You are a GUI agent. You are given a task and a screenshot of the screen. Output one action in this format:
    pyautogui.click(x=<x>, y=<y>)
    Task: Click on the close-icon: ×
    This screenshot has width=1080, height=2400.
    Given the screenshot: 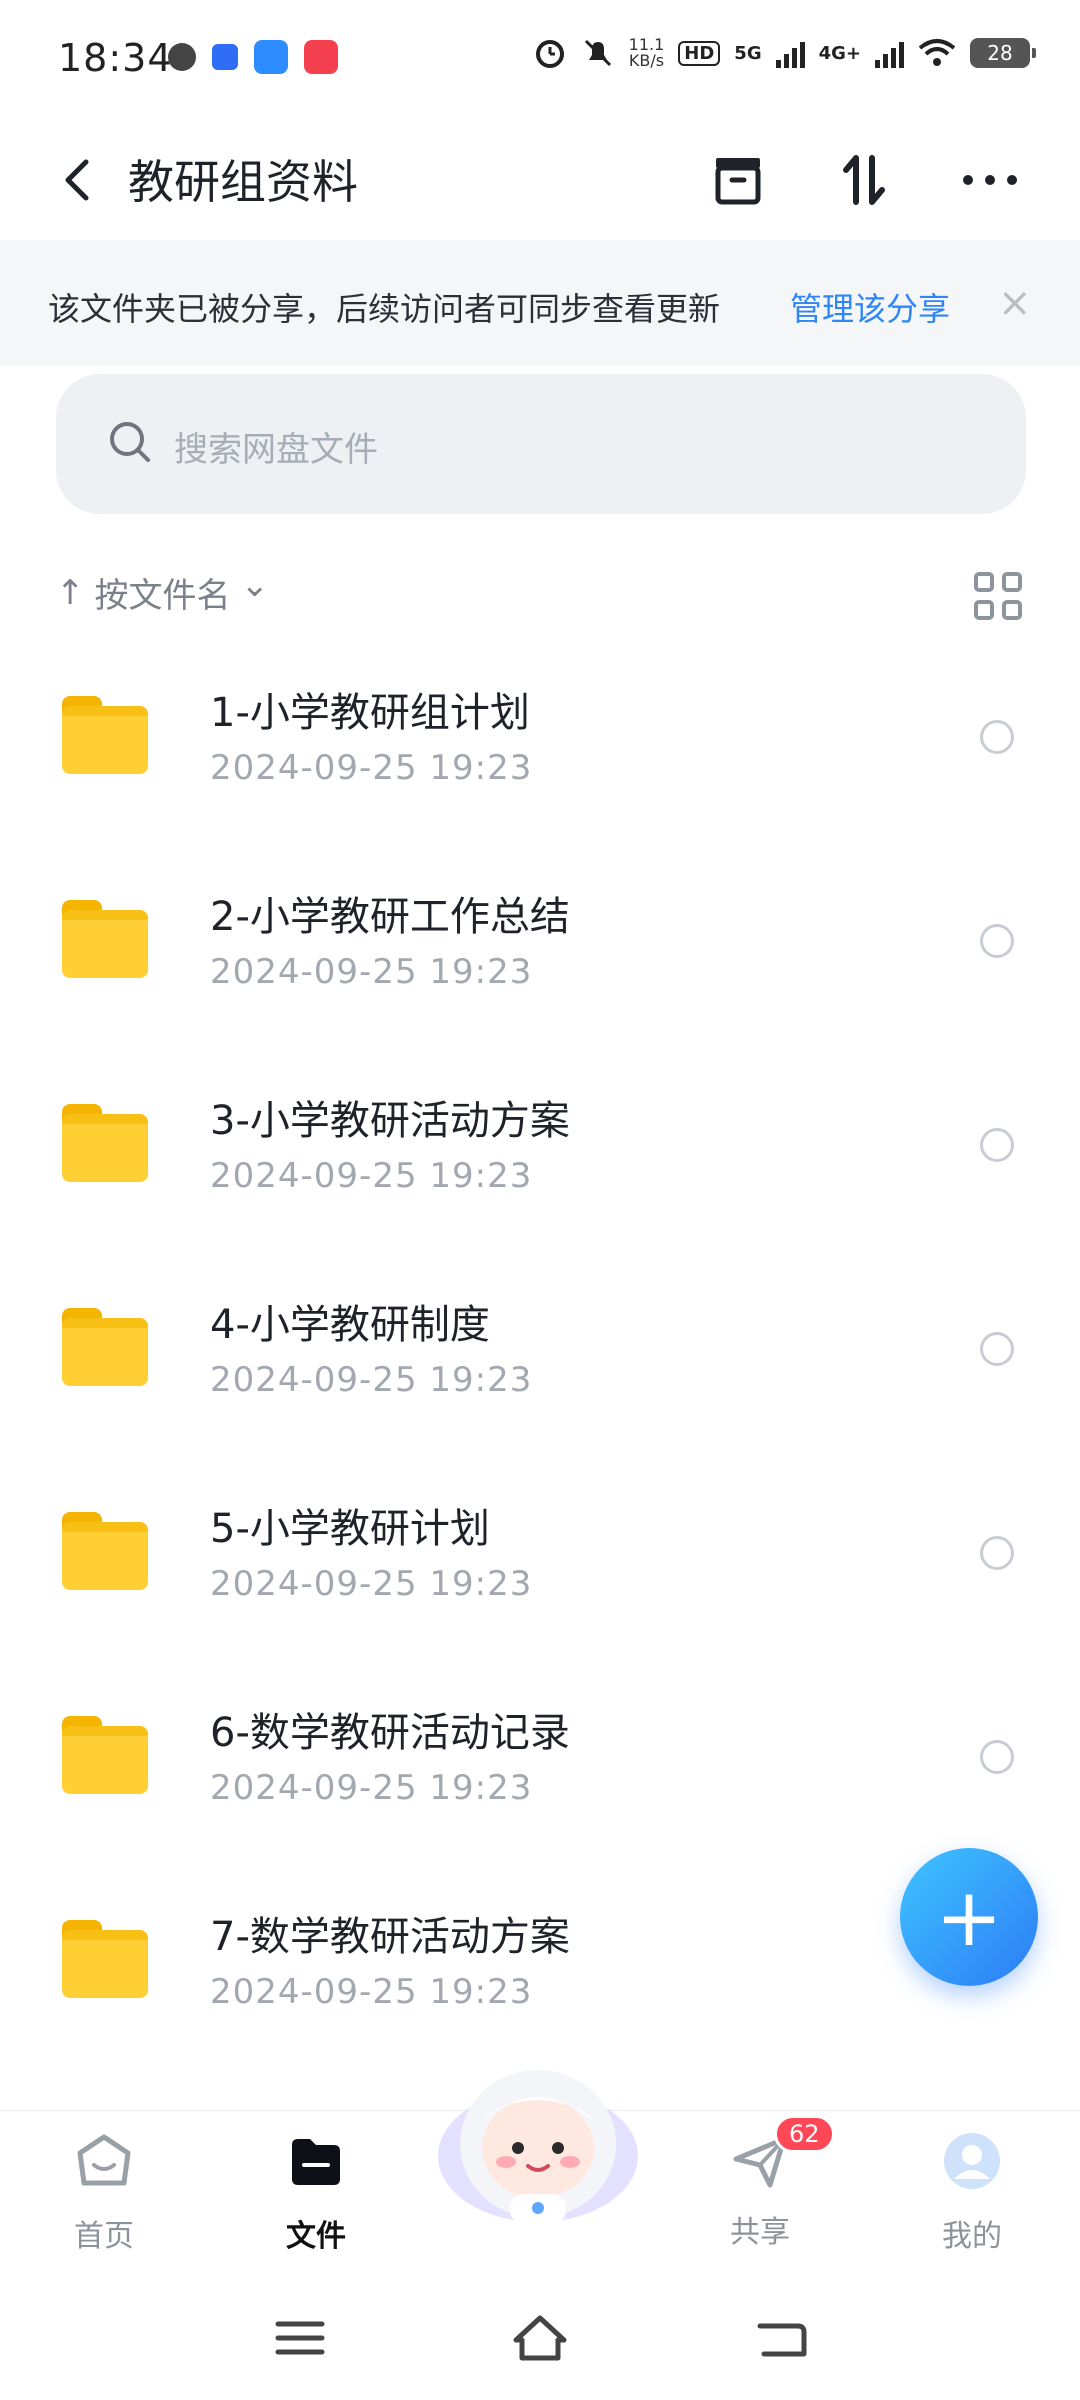 What is the action you would take?
    pyautogui.click(x=1015, y=303)
    